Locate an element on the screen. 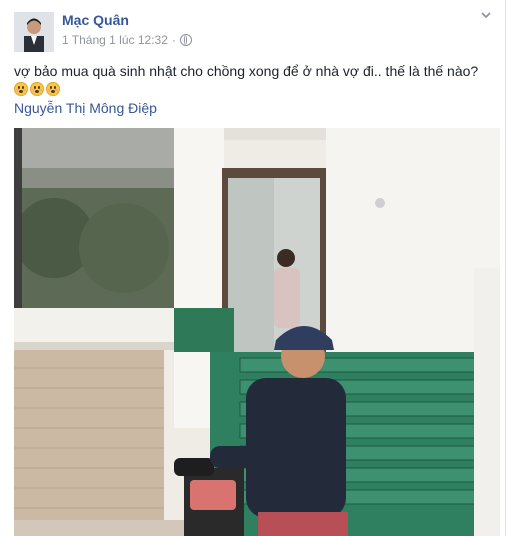 This screenshot has height=536, width=506. chevron-down-icon is located at coordinates (486, 15).